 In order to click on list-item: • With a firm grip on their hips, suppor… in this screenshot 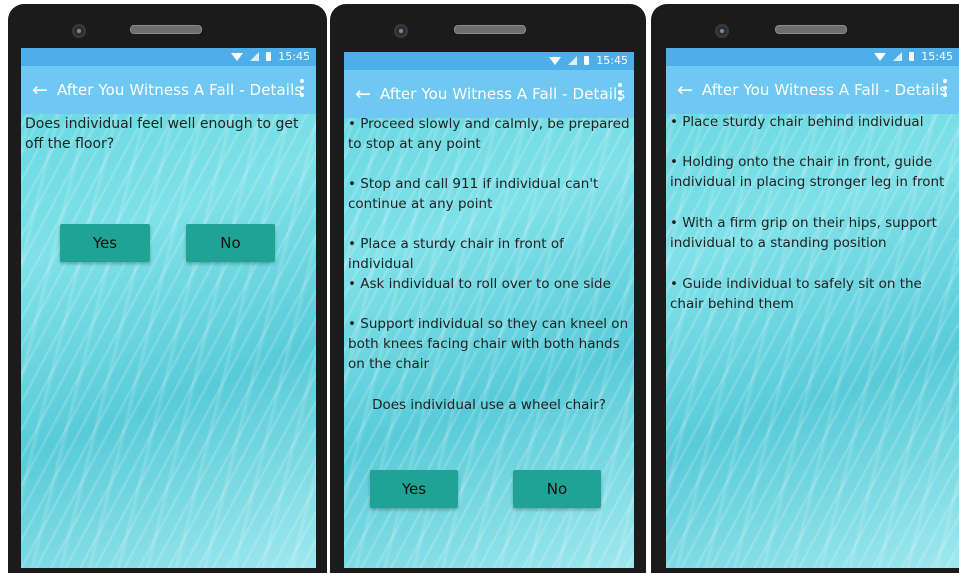, I will do `click(803, 233)`.